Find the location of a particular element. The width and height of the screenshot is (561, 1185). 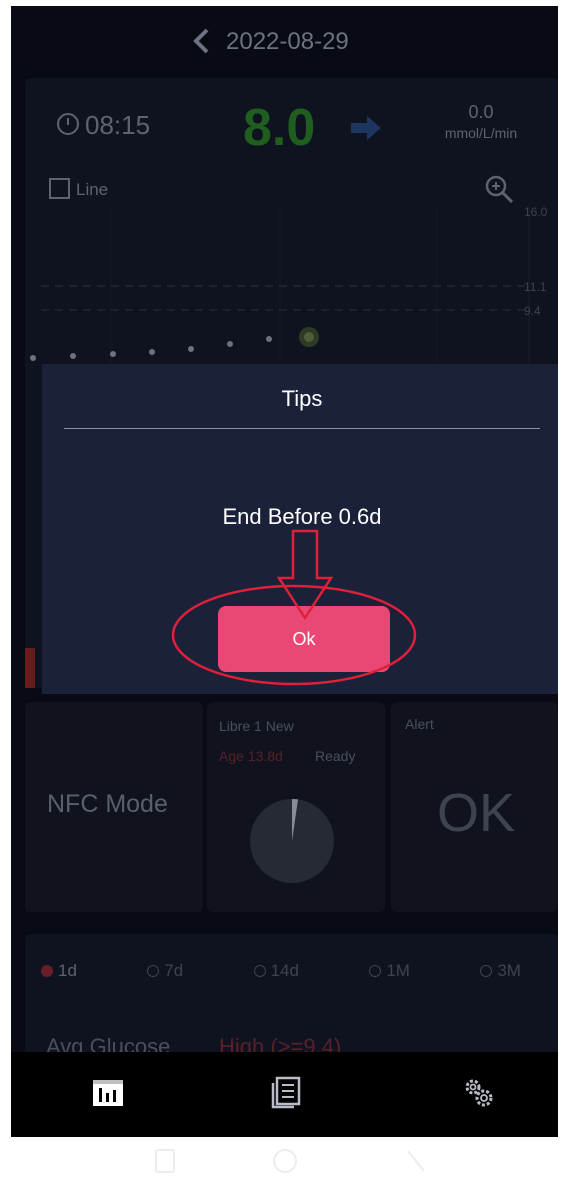

zoom-in-icon is located at coordinates (499, 189).